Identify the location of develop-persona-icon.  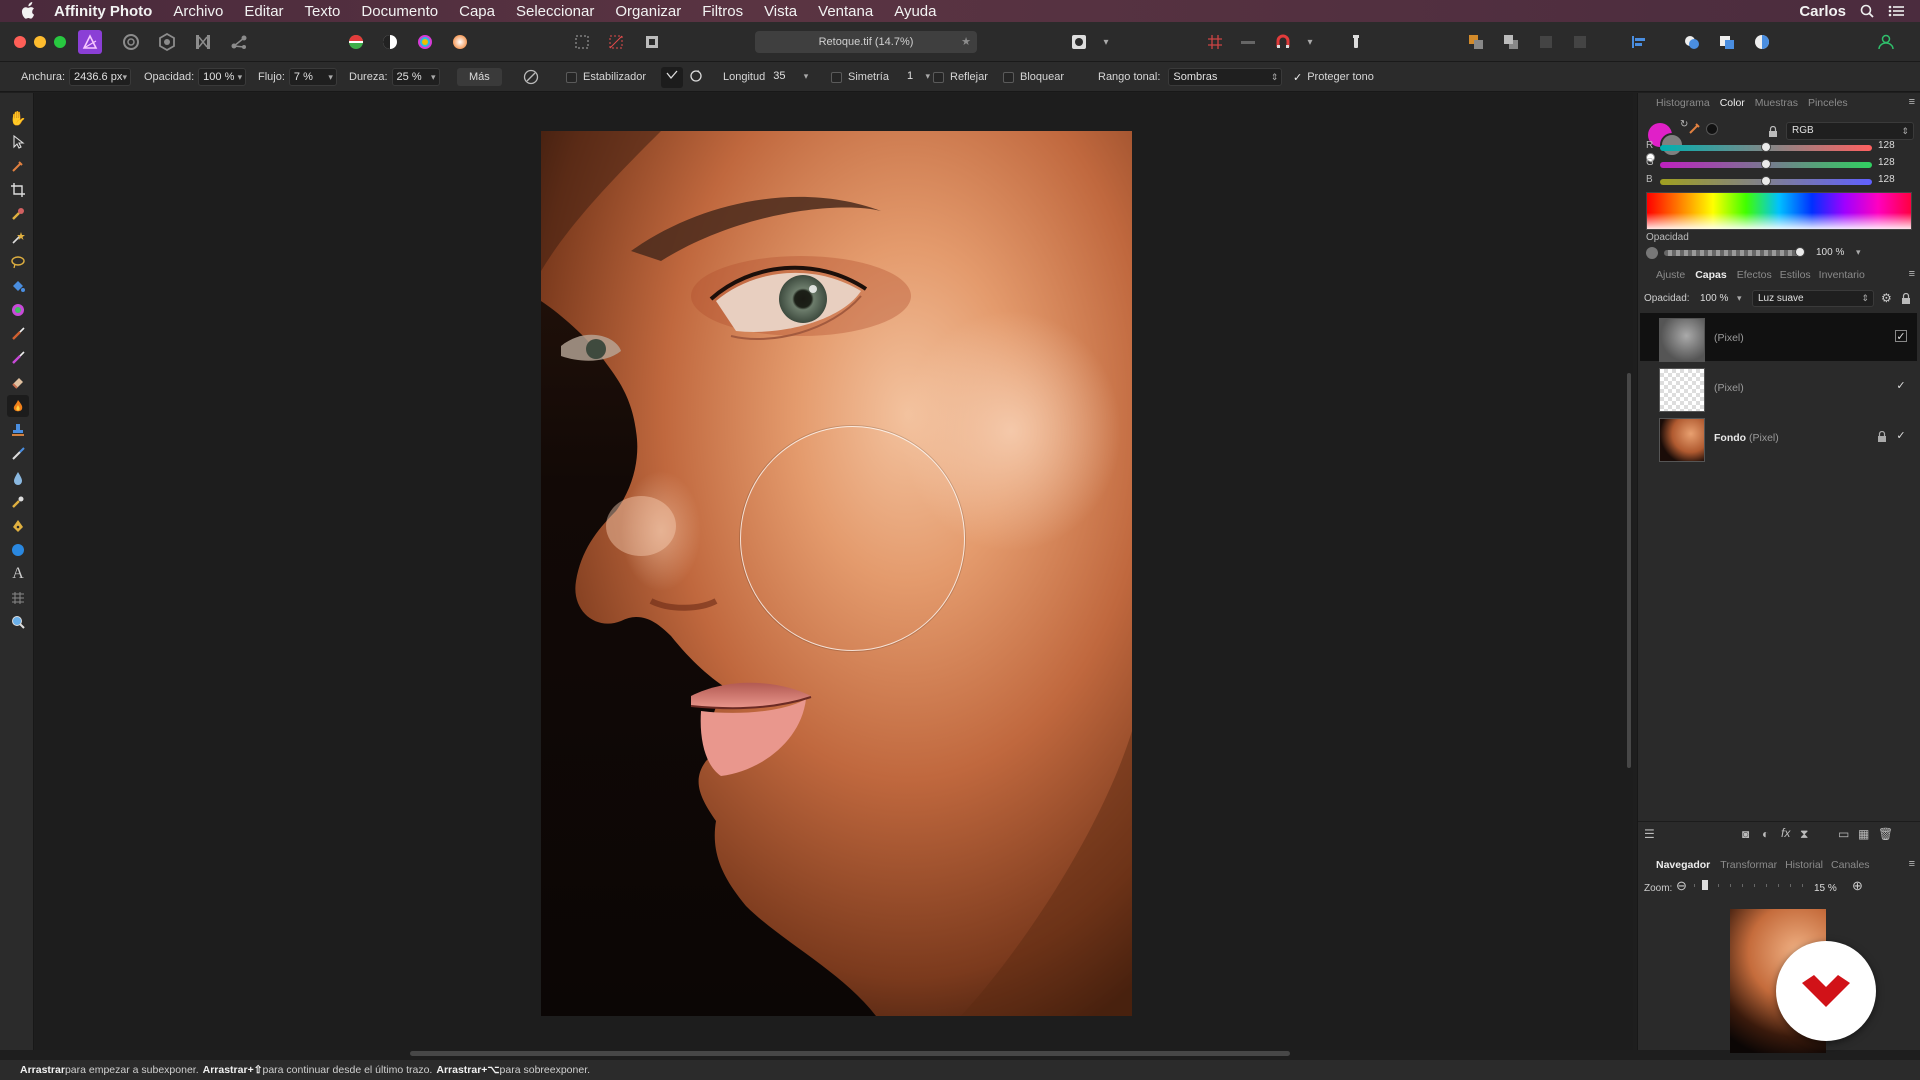
(167, 42).